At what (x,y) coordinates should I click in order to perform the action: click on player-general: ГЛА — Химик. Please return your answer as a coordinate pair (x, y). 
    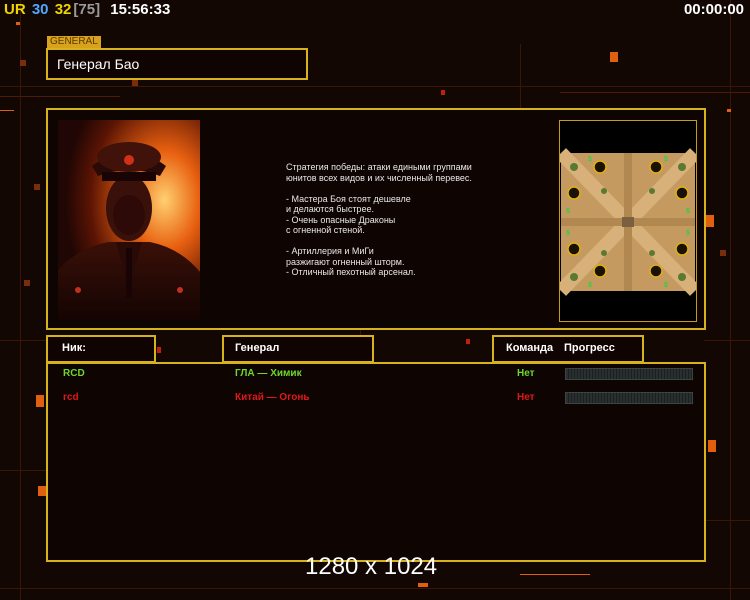
    Looking at the image, I should click on (268, 373).